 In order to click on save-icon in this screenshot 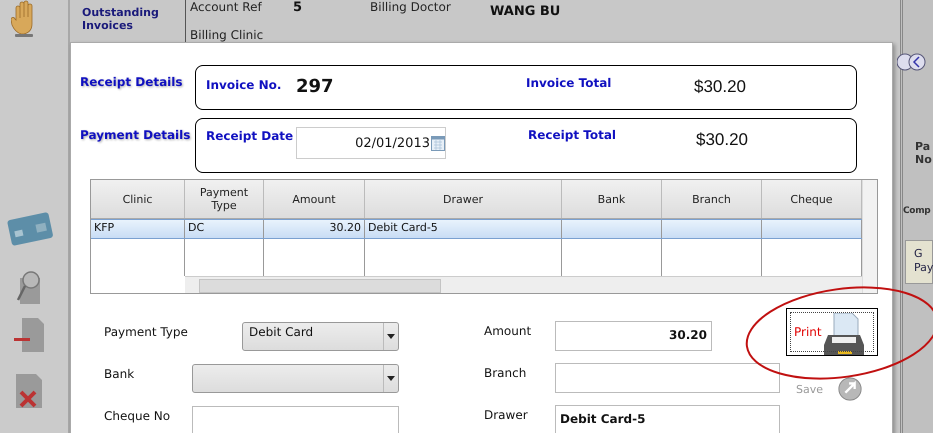, I will do `click(850, 389)`.